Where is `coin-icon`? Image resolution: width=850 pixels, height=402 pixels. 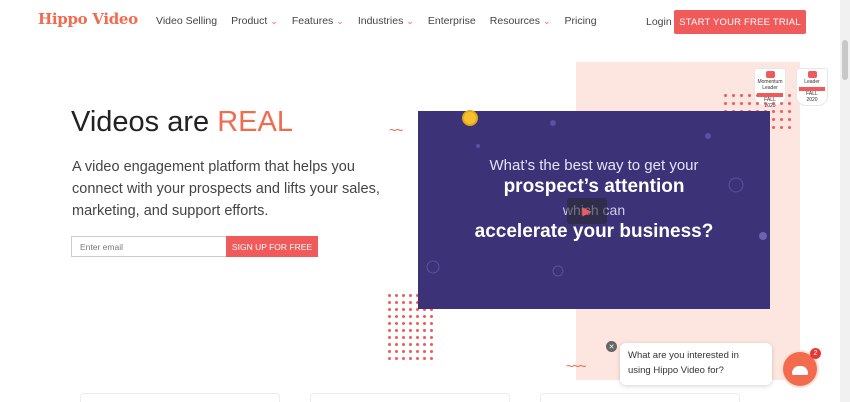
coin-icon is located at coordinates (470, 118).